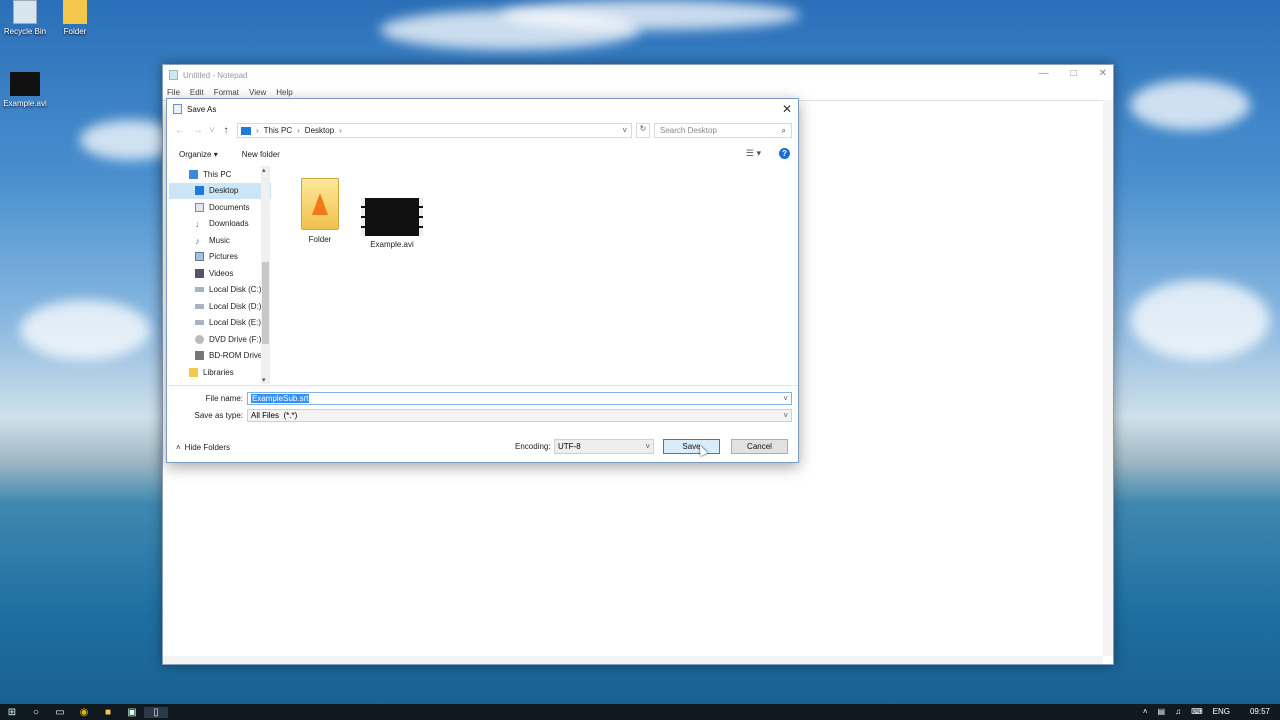  Describe the element at coordinates (226, 130) in the screenshot. I see `up-arrow-icon: ↑` at that location.